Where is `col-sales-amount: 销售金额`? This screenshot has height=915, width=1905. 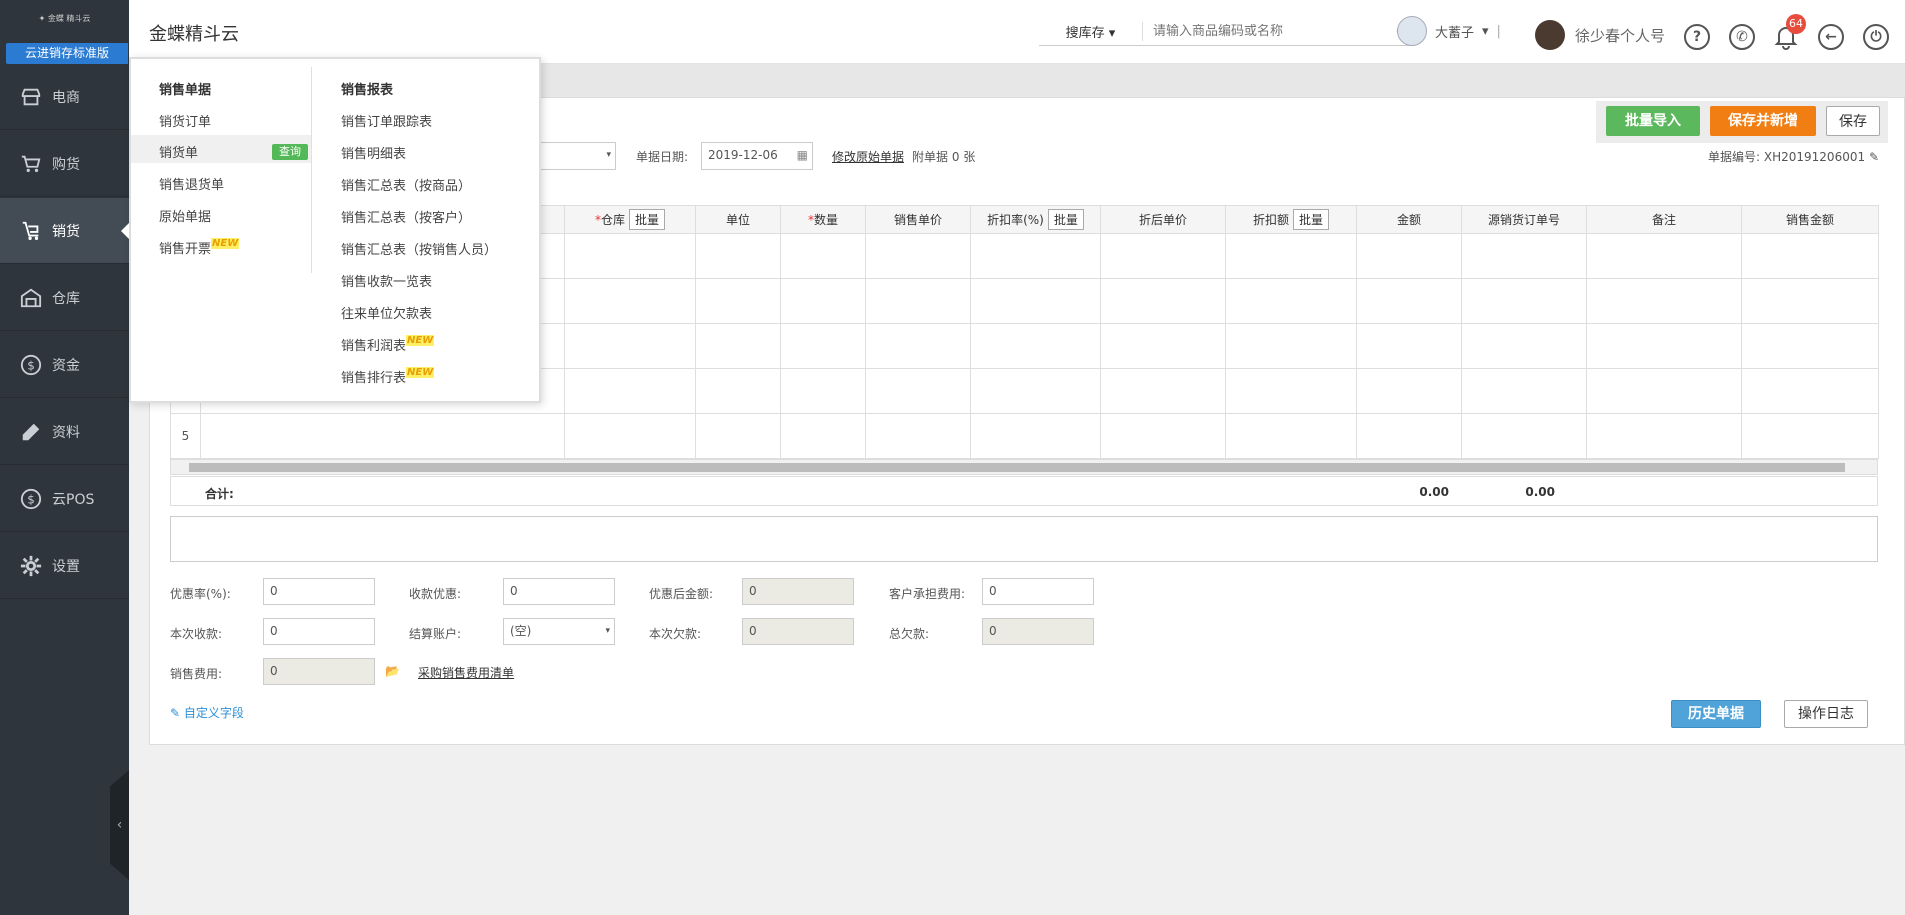 col-sales-amount: 销售金额 is located at coordinates (1810, 219).